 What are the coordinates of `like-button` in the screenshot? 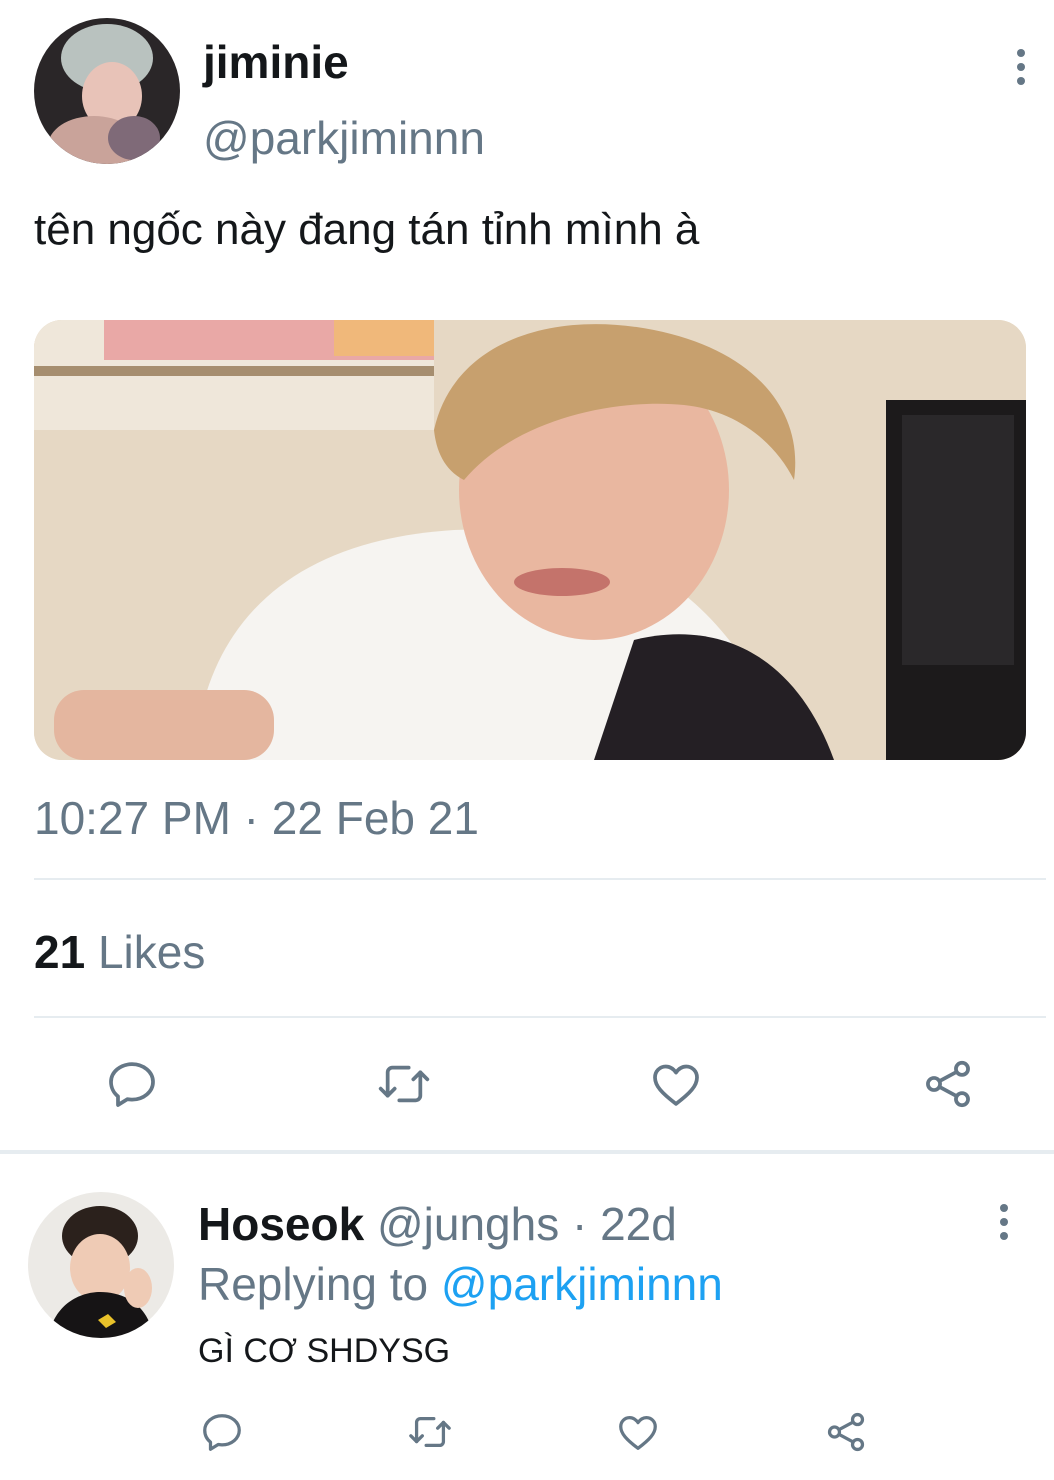 It's located at (676, 1084).